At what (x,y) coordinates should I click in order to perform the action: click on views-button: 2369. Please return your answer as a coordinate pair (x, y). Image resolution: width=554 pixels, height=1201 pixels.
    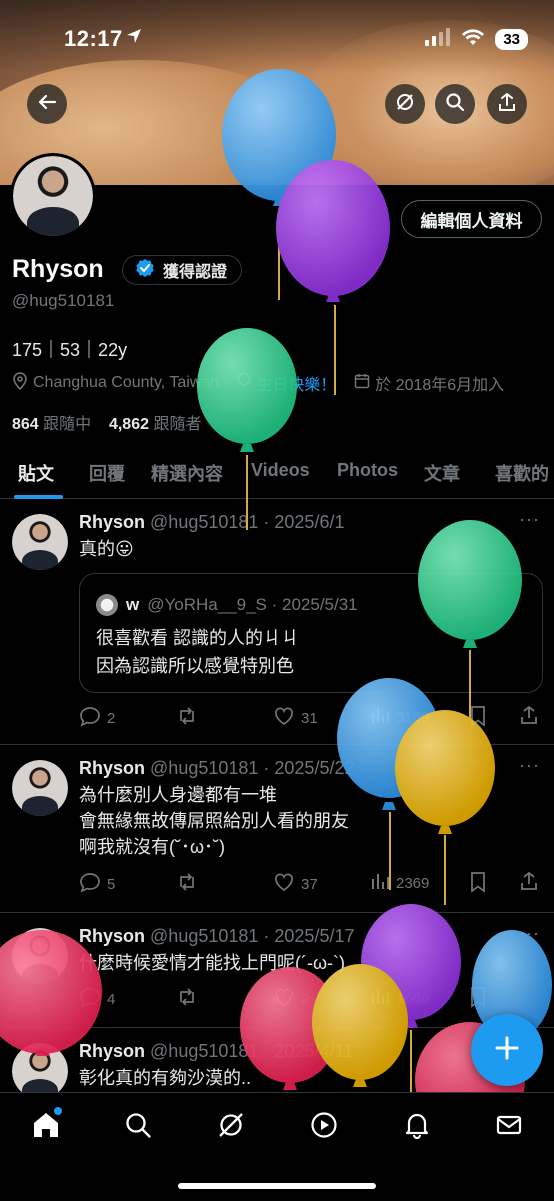
    Looking at the image, I should click on (399, 883).